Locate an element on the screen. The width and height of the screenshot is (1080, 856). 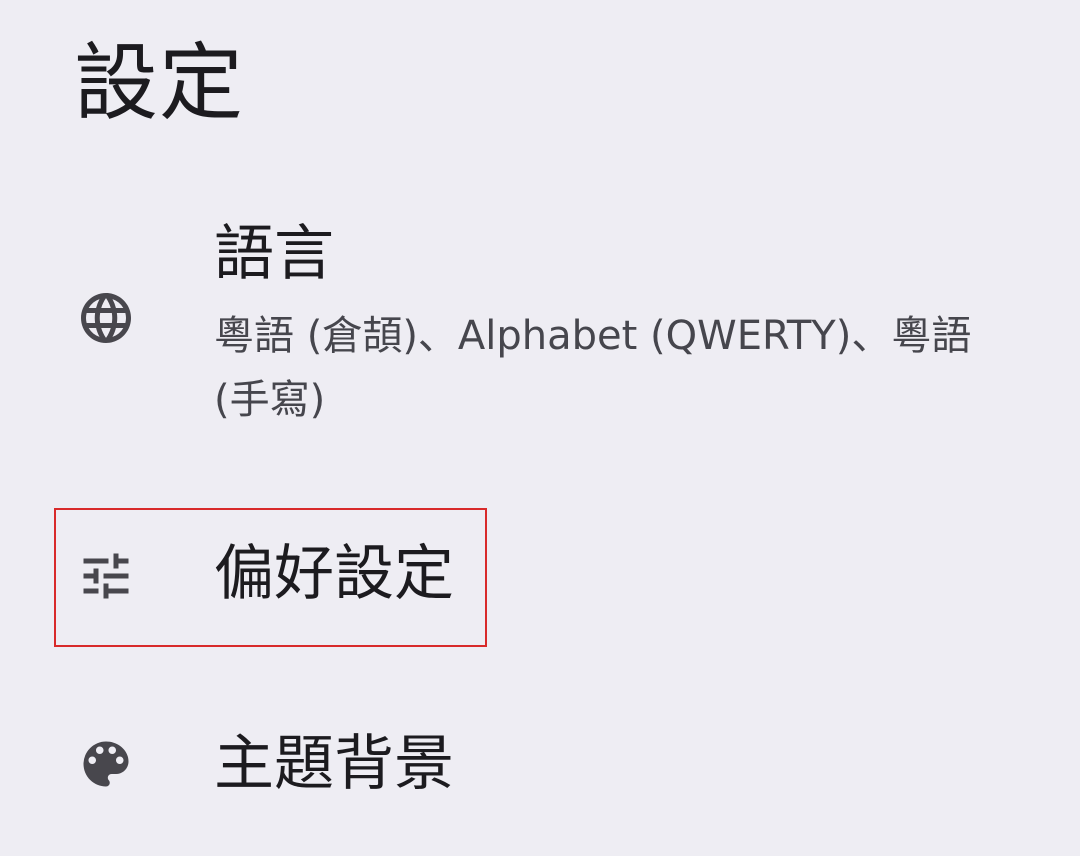
tune-sliders-icon is located at coordinates (106, 576).